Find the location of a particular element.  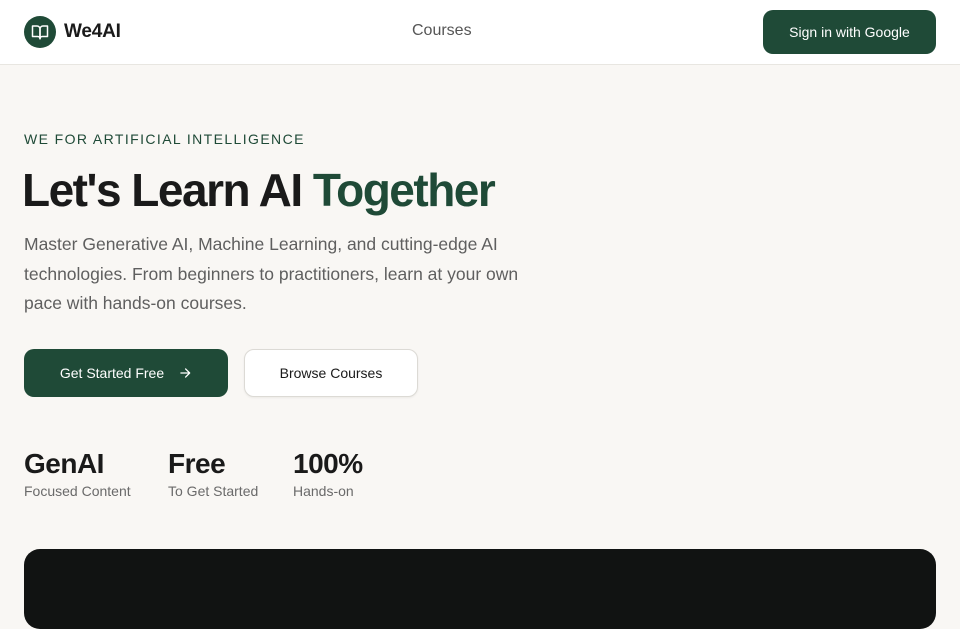

hero-eyebrow: WE FOR ARTIFICIAL INTELLIGENCE is located at coordinates (164, 139).